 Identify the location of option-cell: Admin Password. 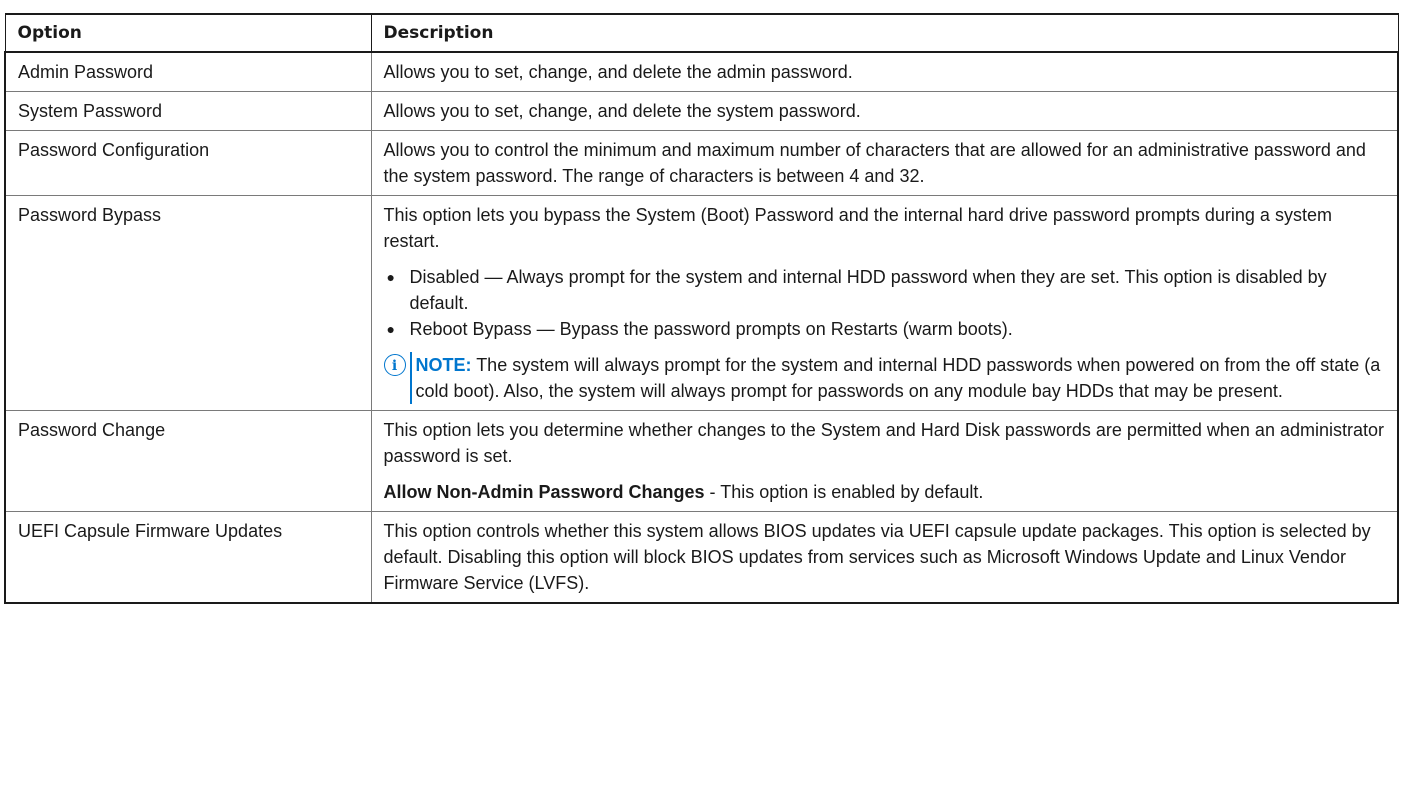
(188, 71).